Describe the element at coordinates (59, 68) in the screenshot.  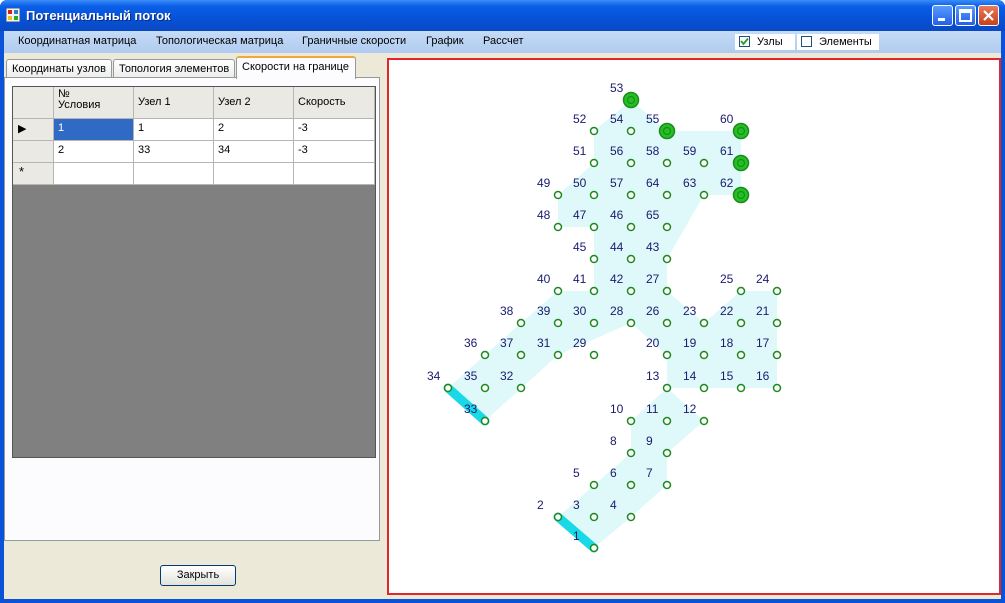
I see `tab-node-coordinates: Координаты узлов` at that location.